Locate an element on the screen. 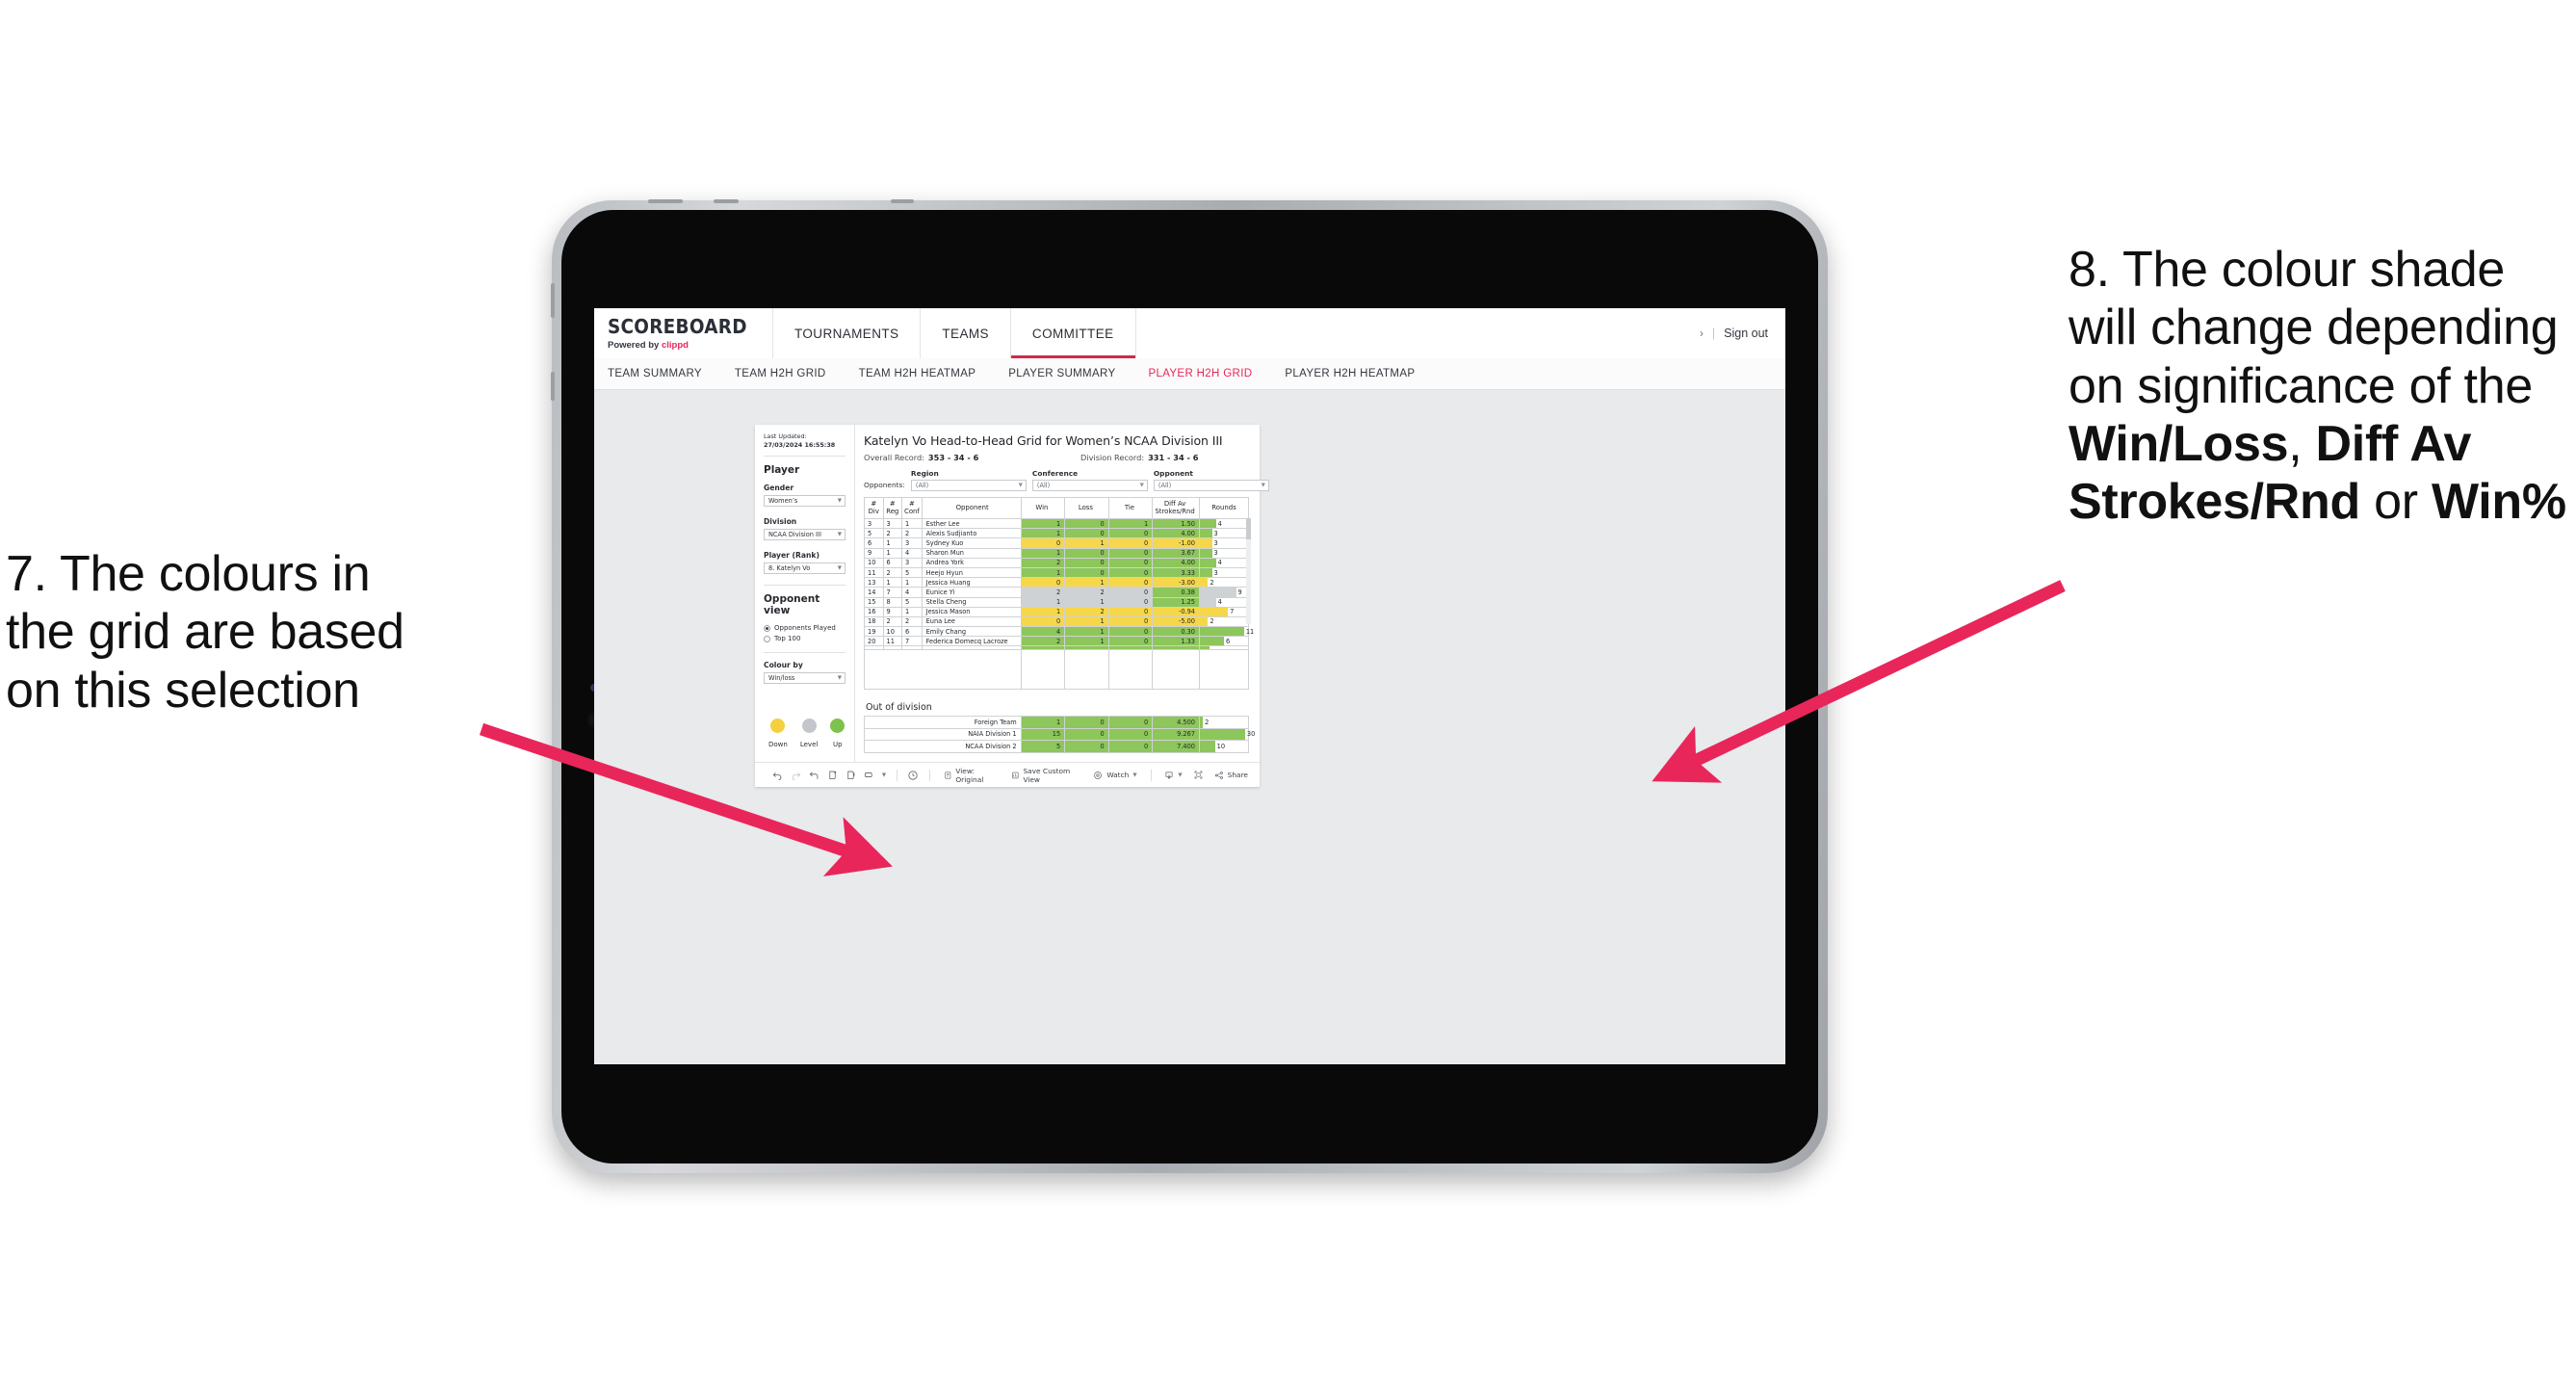  col-loss: Loss is located at coordinates (1086, 508).